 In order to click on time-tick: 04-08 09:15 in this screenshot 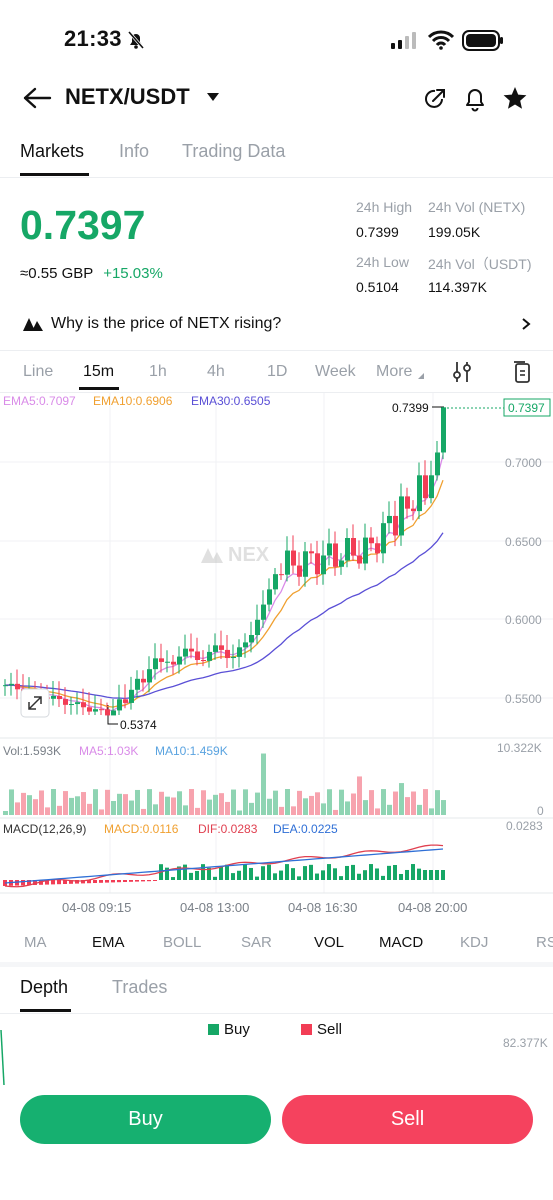, I will do `click(96, 907)`.